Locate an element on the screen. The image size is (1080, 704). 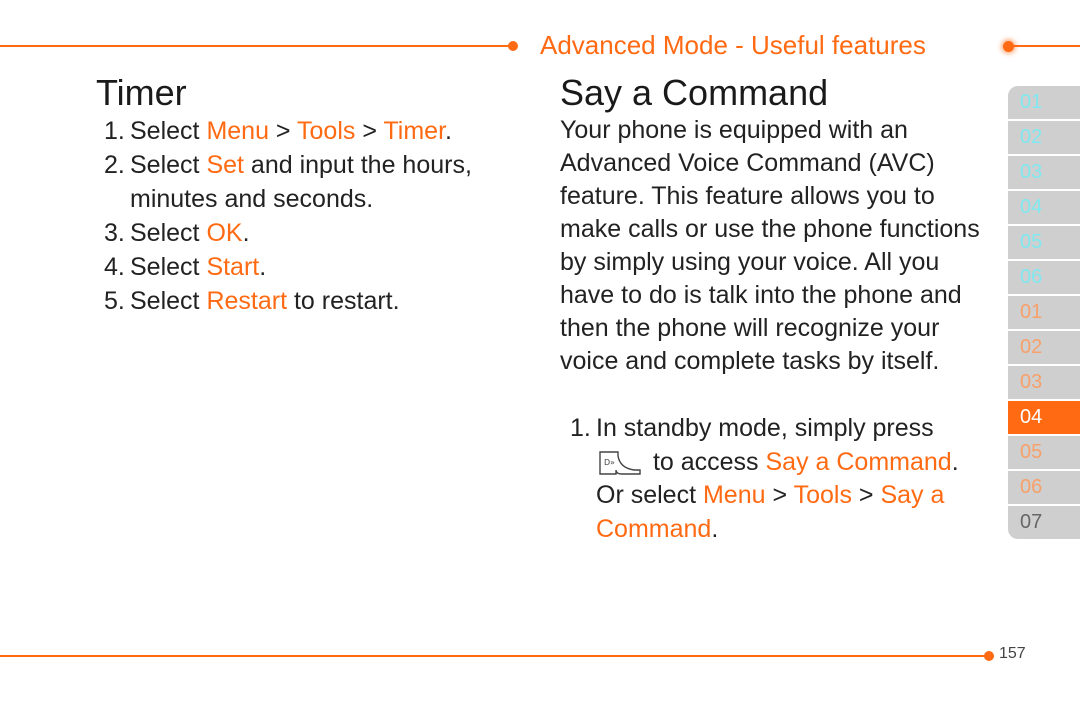
chapter-tabs: 01 02 03 04 05 06 01 02 03 04 05 06 07 is located at coordinates (1044, 313).